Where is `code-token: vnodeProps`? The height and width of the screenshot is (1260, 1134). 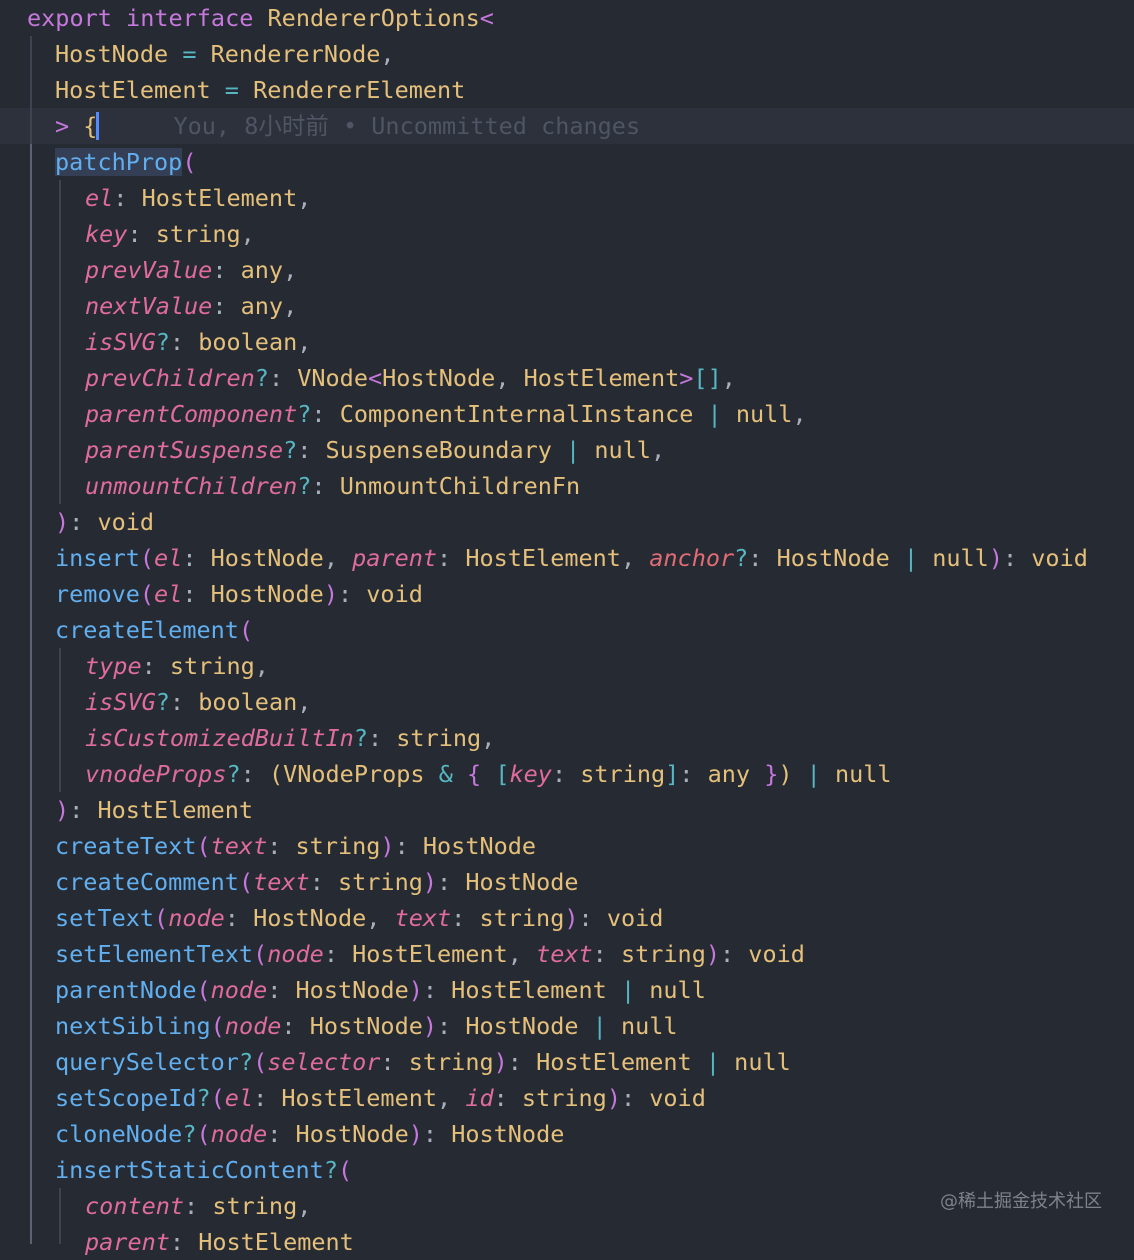 code-token: vnodeProps is located at coordinates (156, 774).